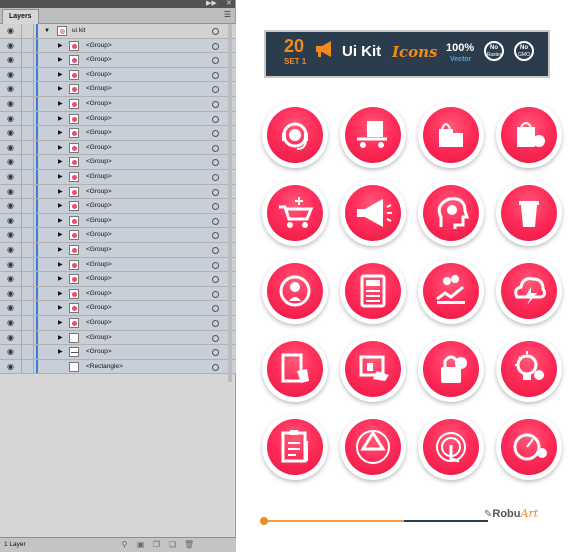 This screenshot has width=580, height=552. Describe the element at coordinates (124, 544) in the screenshot. I see `locate-object-icon: ⚲` at that location.